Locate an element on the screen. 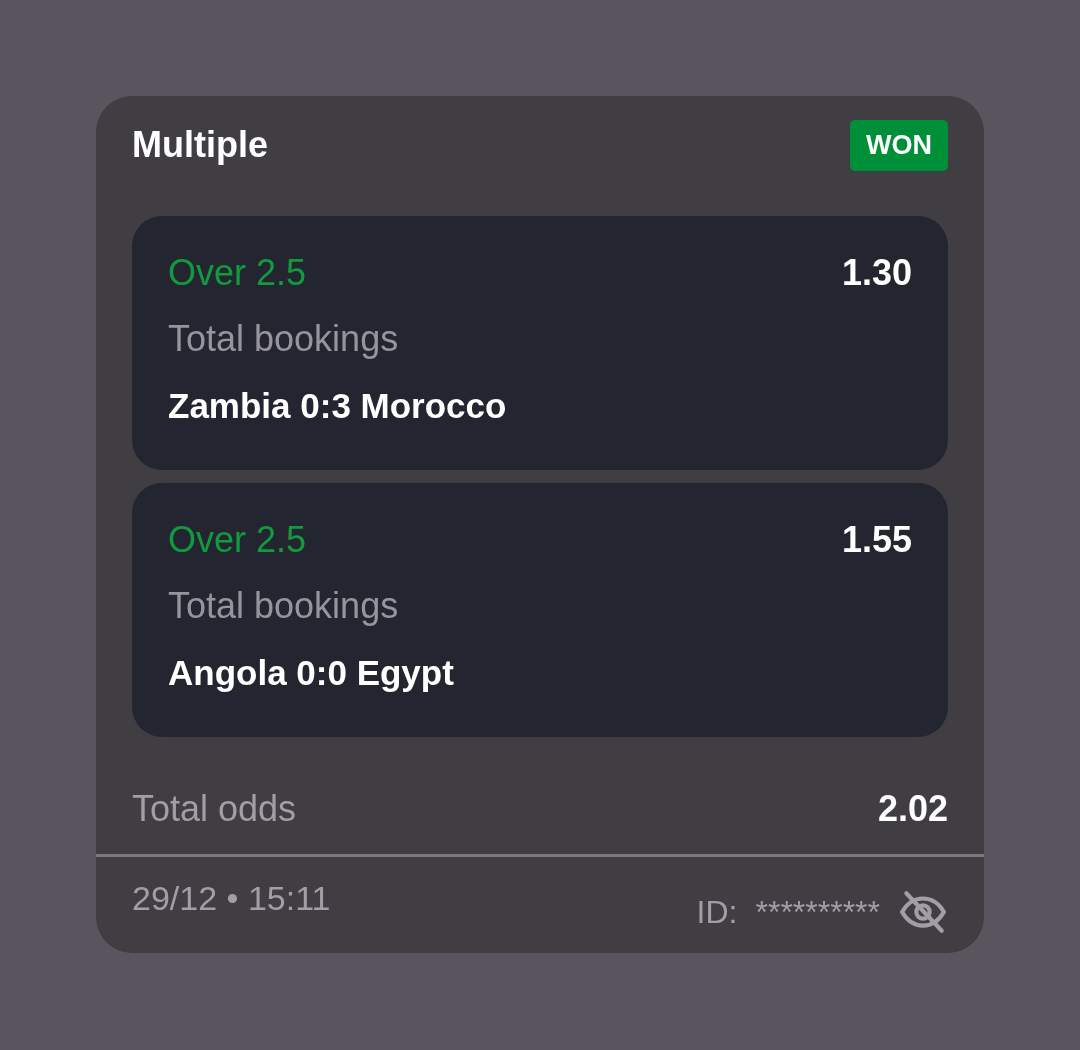  total-odds-value: 2.02 is located at coordinates (912, 809).